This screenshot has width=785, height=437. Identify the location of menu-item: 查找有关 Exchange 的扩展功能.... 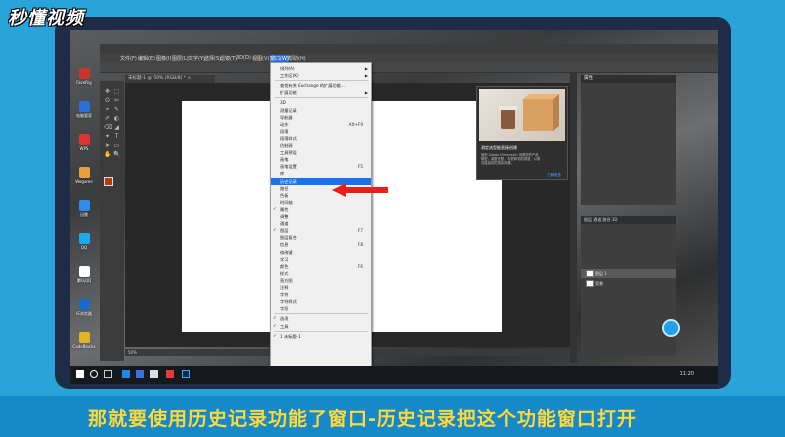
(321, 85).